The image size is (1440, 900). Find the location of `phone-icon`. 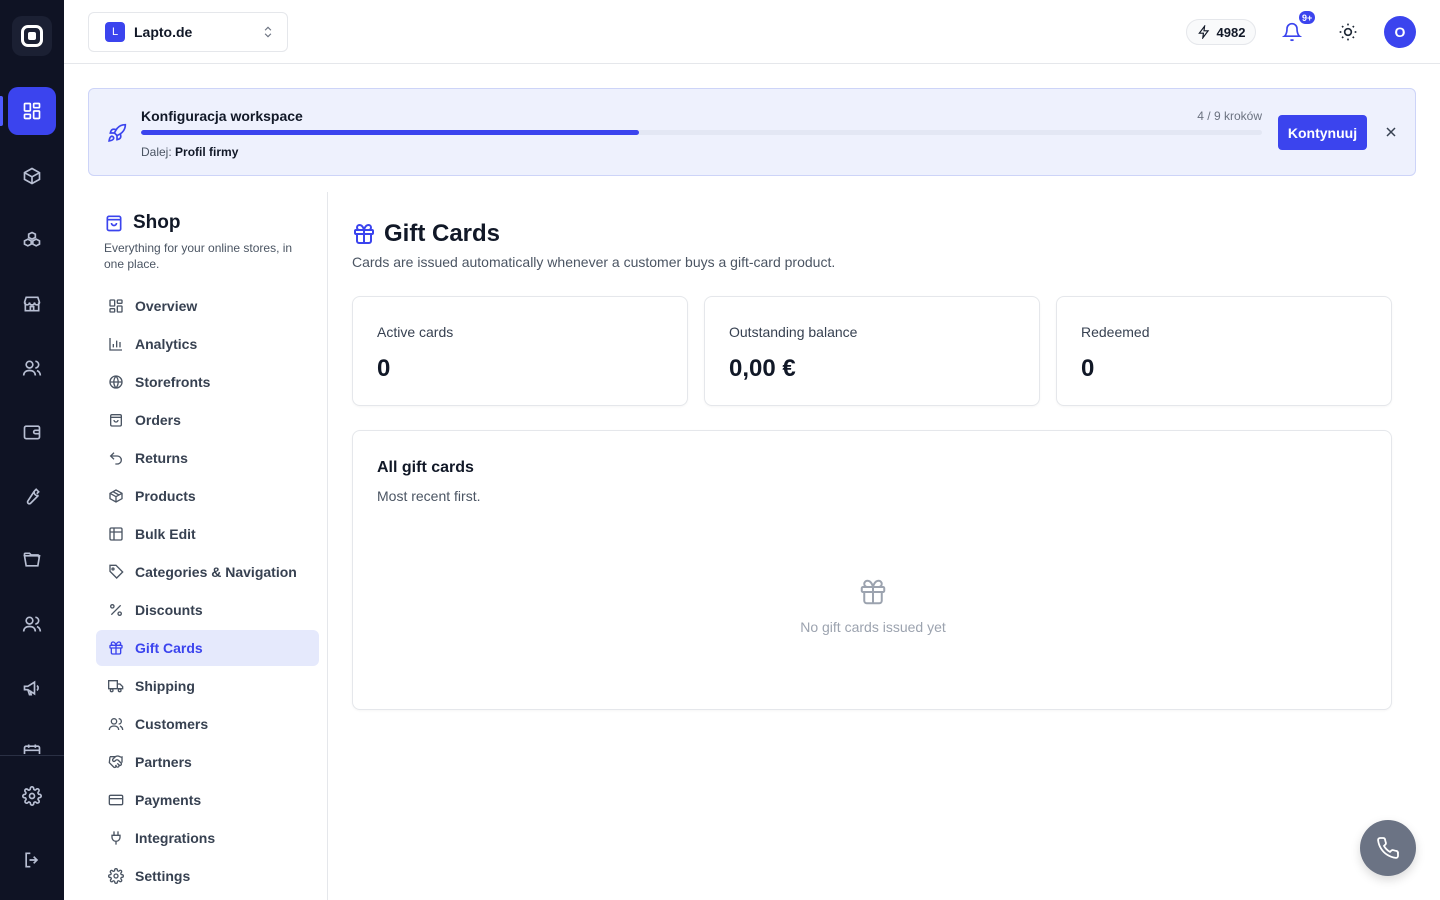

phone-icon is located at coordinates (1388, 848).